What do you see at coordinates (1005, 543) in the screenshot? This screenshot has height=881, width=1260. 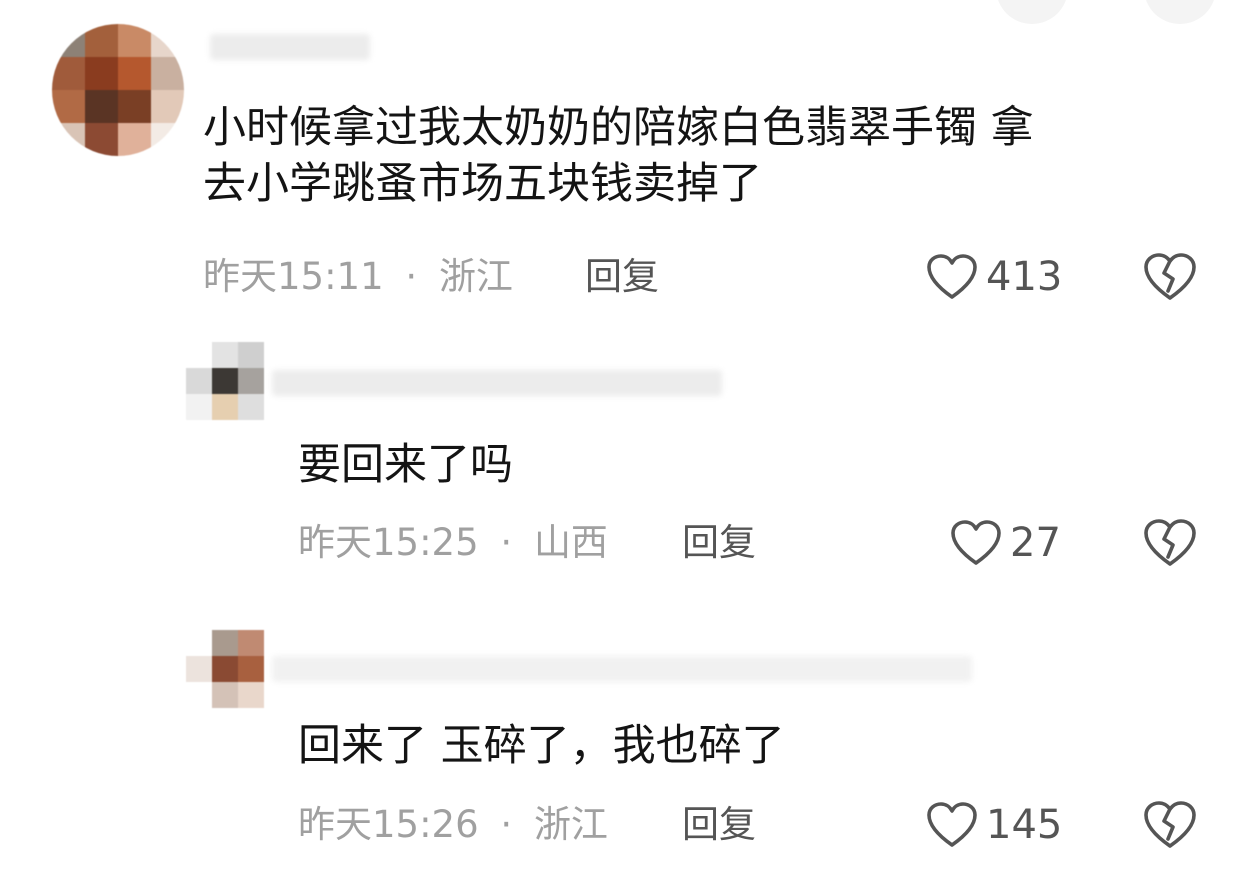 I see `like-button: 27` at bounding box center [1005, 543].